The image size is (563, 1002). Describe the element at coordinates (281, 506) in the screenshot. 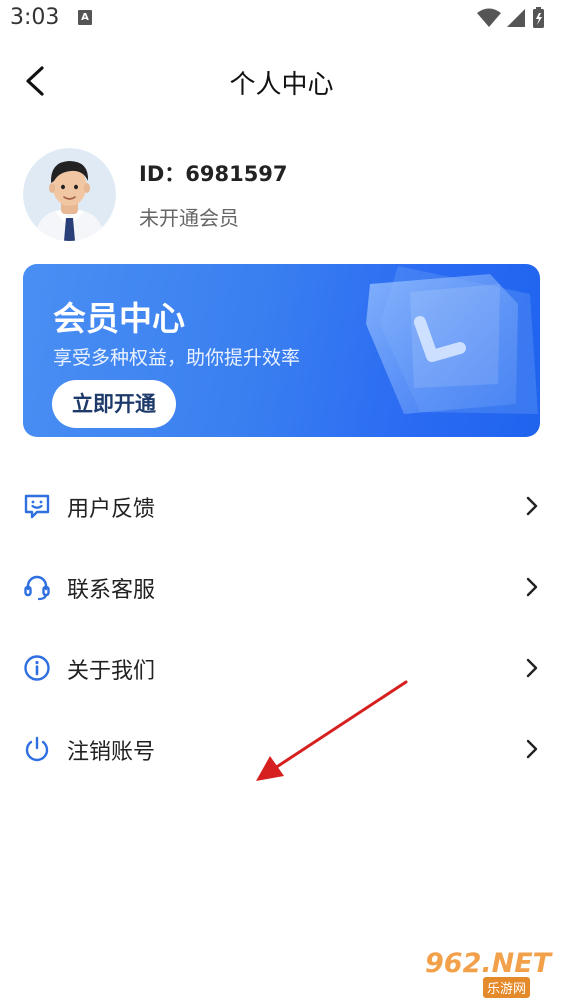

I see `menu-item-feedback: 用户反馈` at that location.